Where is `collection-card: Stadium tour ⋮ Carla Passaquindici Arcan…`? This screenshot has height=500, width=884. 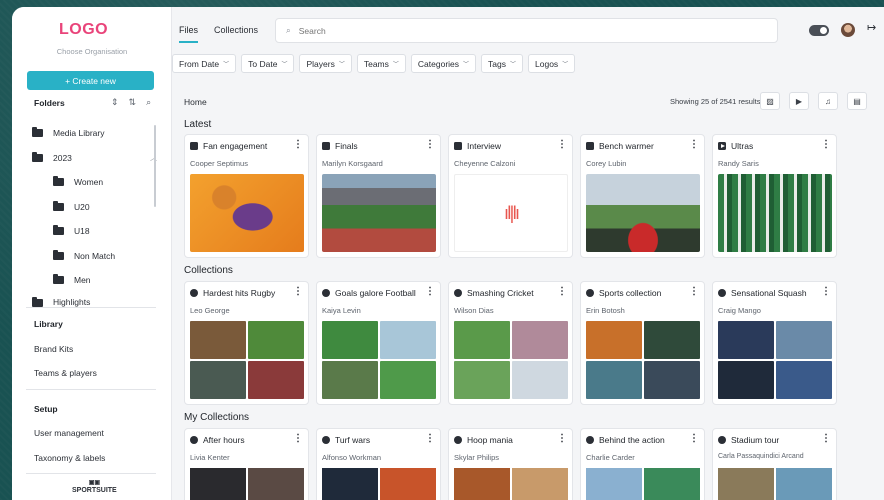 collection-card: Stadium tour ⋮ Carla Passaquindici Arcan… is located at coordinates (774, 464).